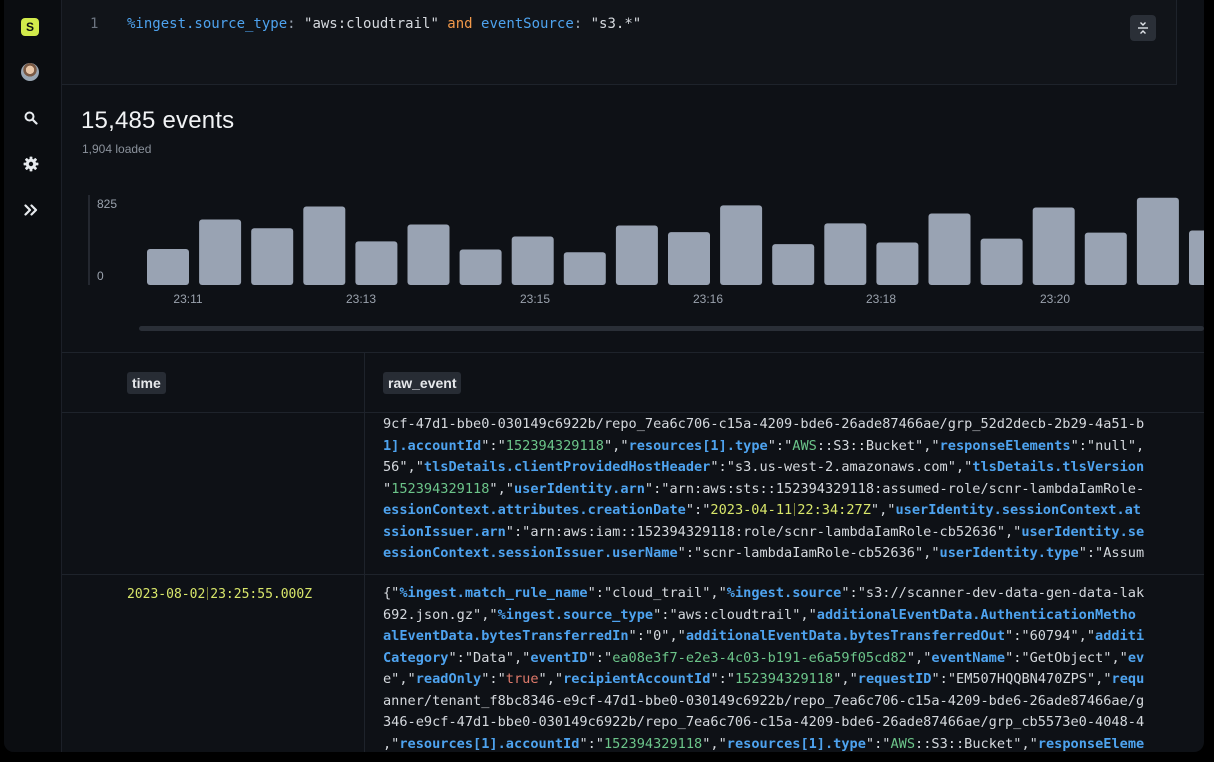  I want to click on json-key: additionalEventData.bytesTransferredOut, so click(845, 636).